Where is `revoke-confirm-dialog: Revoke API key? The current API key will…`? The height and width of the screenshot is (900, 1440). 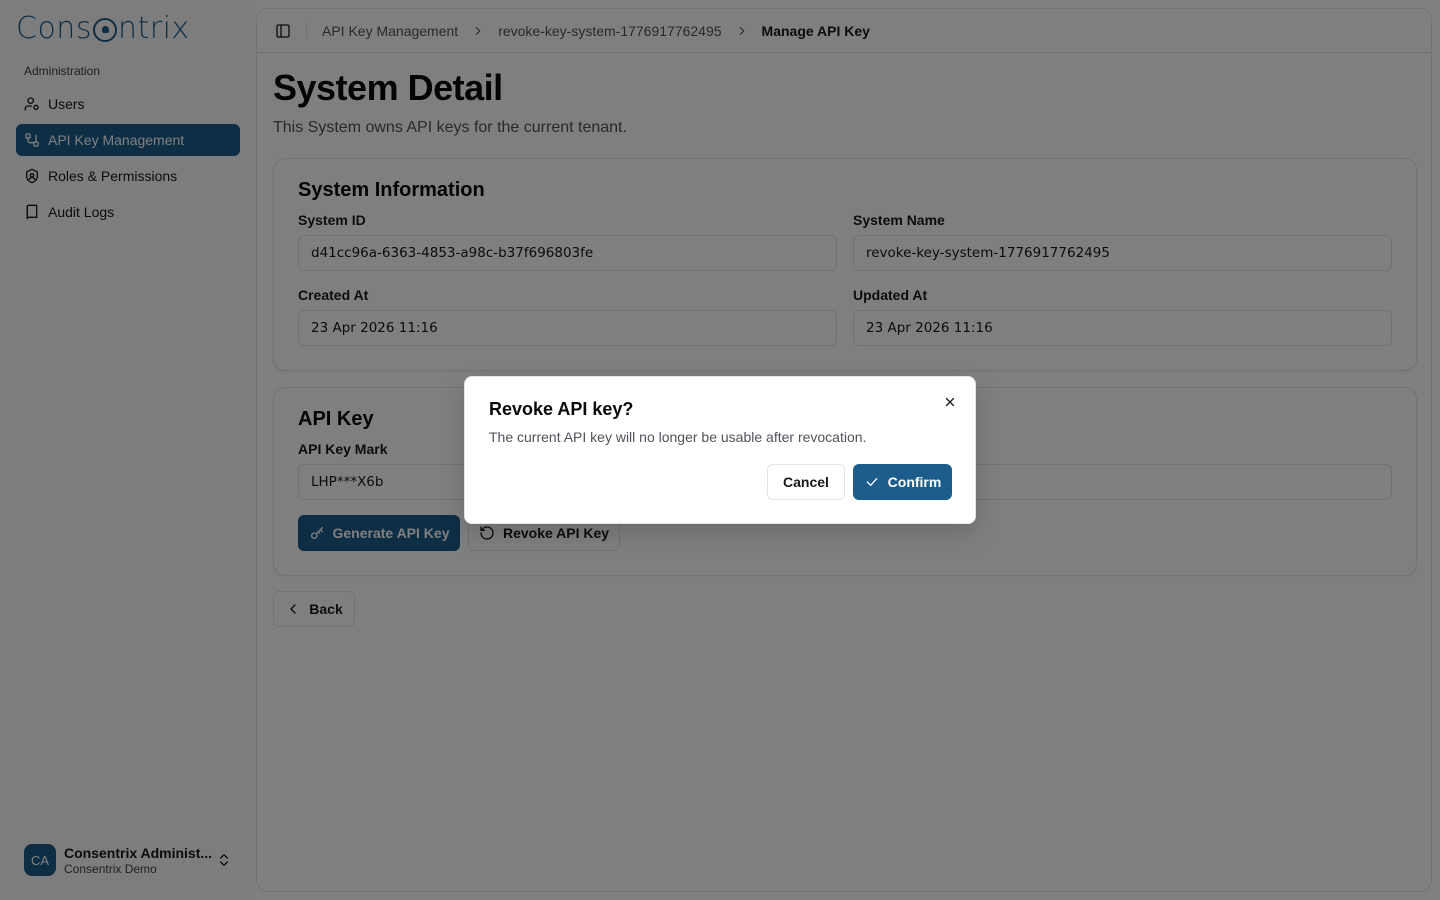 revoke-confirm-dialog: Revoke API key? The current API key will… is located at coordinates (720, 450).